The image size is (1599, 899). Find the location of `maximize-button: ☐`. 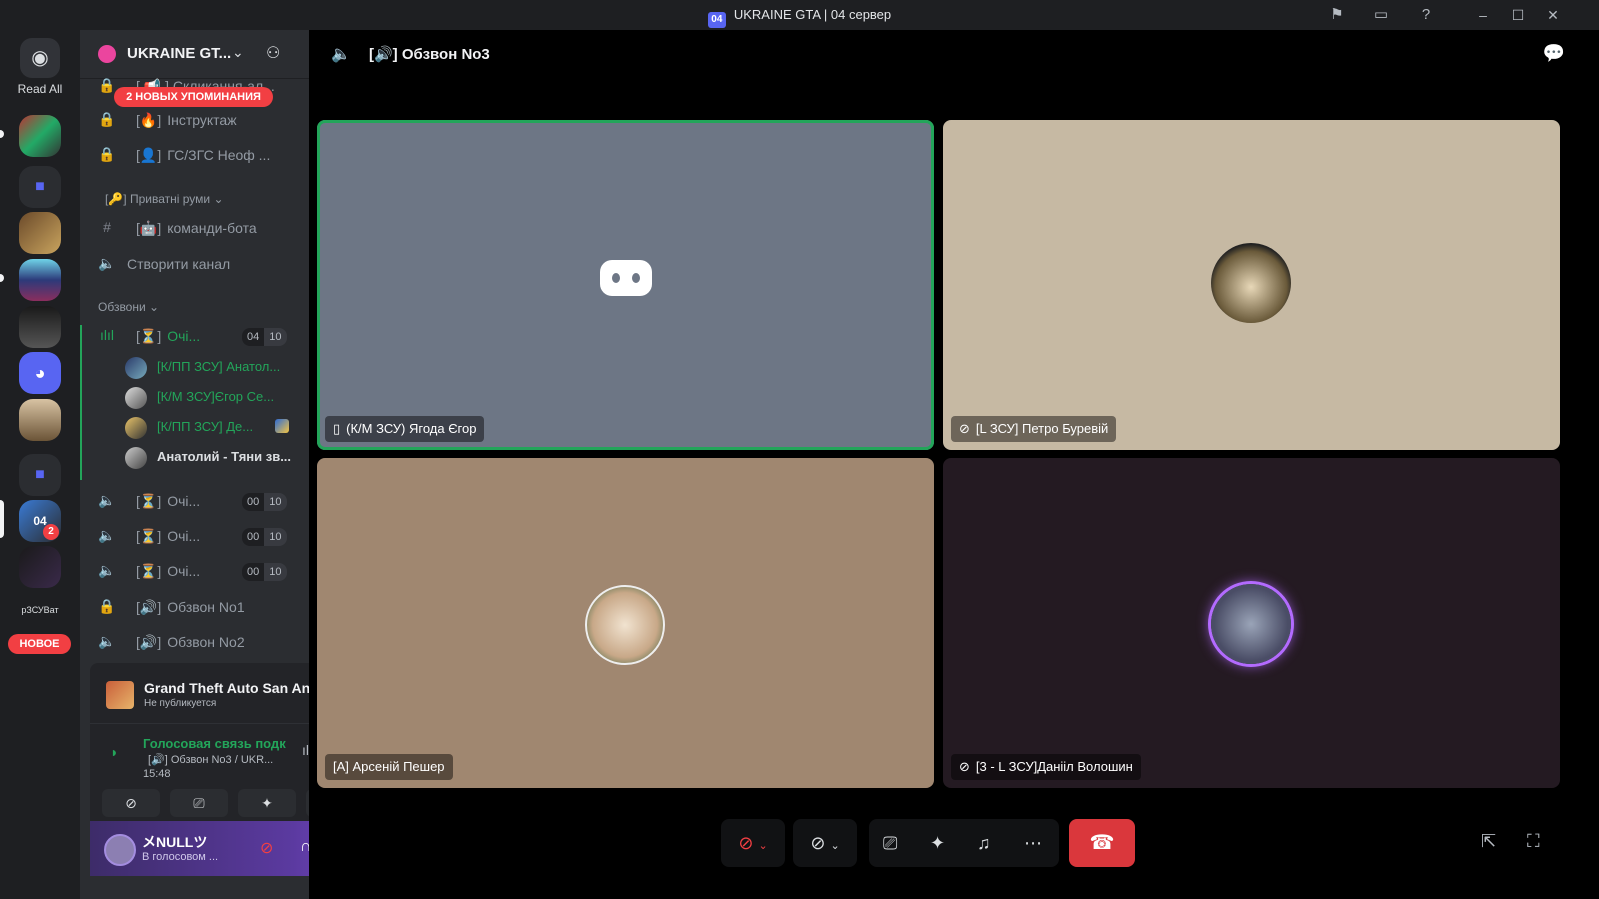

maximize-button: ☐ is located at coordinates (1518, 15).